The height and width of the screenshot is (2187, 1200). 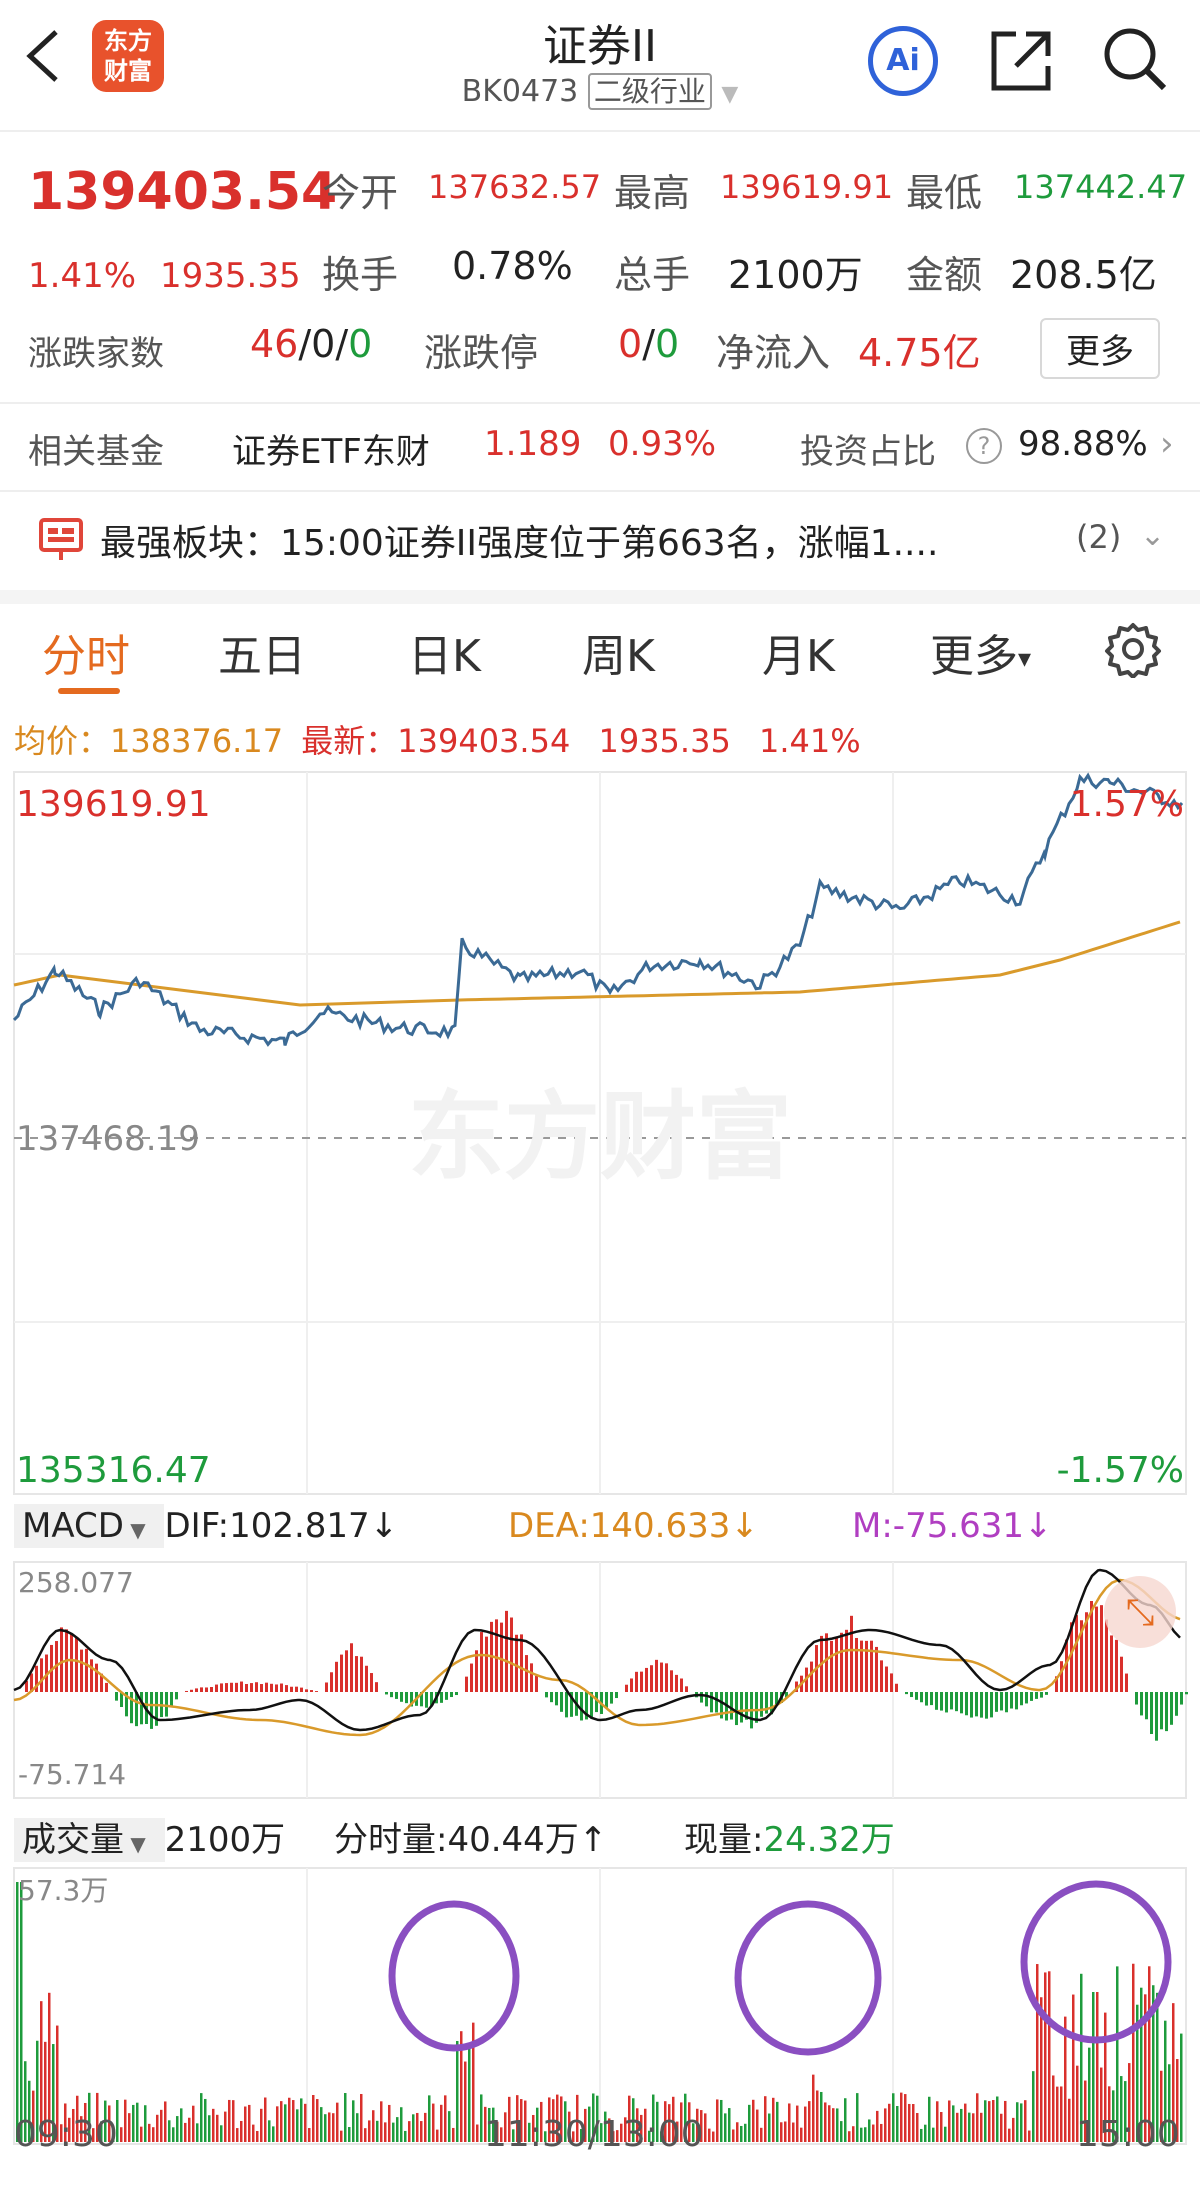 I want to click on macd-bottom-value: -75.714, so click(x=72, y=1774).